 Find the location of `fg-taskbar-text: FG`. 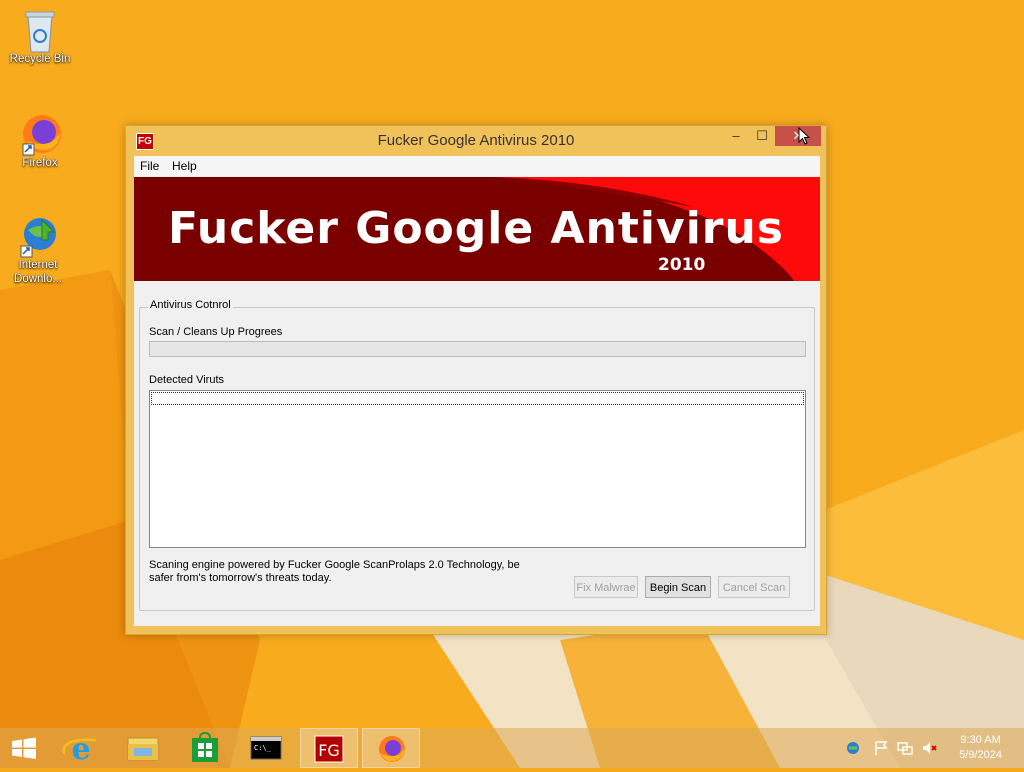

fg-taskbar-text: FG is located at coordinates (329, 750).